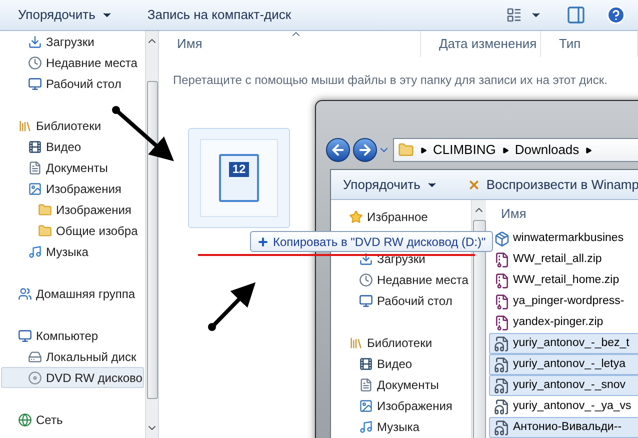 This screenshot has width=638, height=438. I want to click on scrollbar-thumb, so click(152, 240).